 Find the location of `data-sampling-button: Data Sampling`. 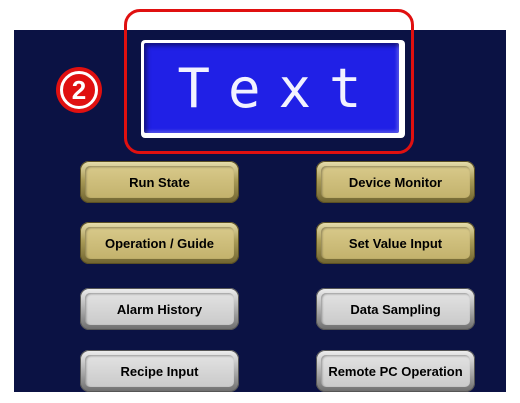

data-sampling-button: Data Sampling is located at coordinates (395, 309).